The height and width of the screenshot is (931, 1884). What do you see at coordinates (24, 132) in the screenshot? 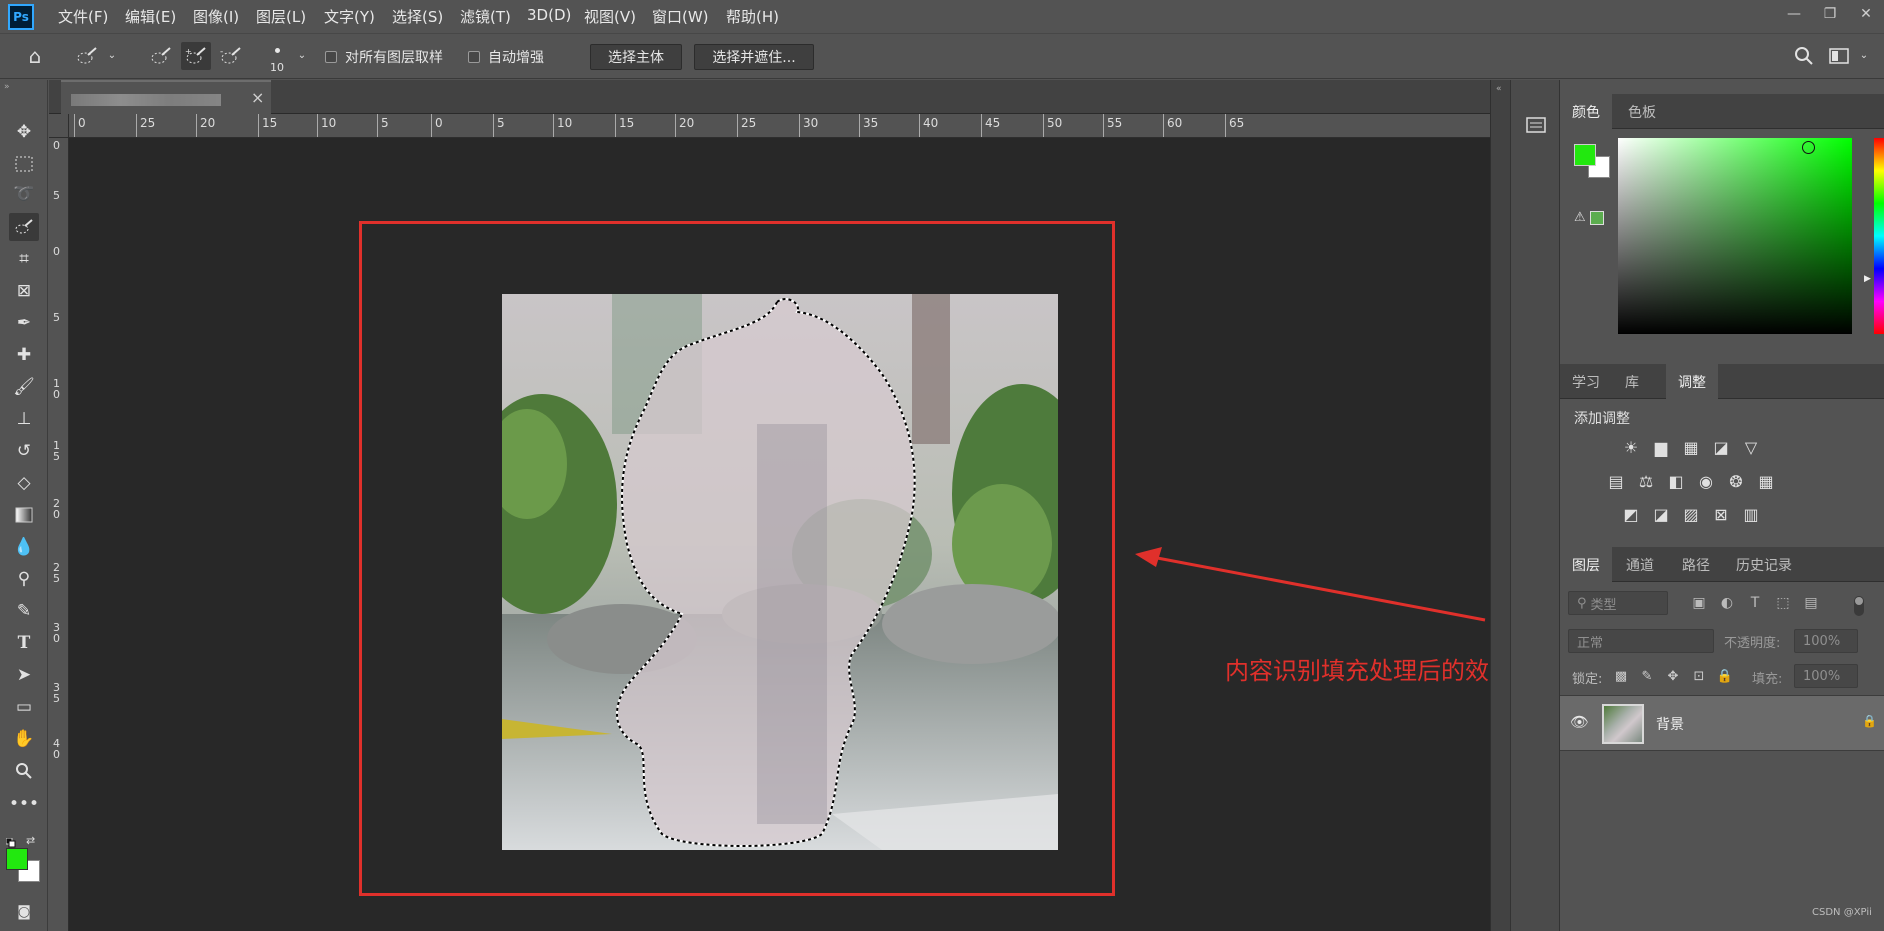
I see `move-tool-icon: ✥` at bounding box center [24, 132].